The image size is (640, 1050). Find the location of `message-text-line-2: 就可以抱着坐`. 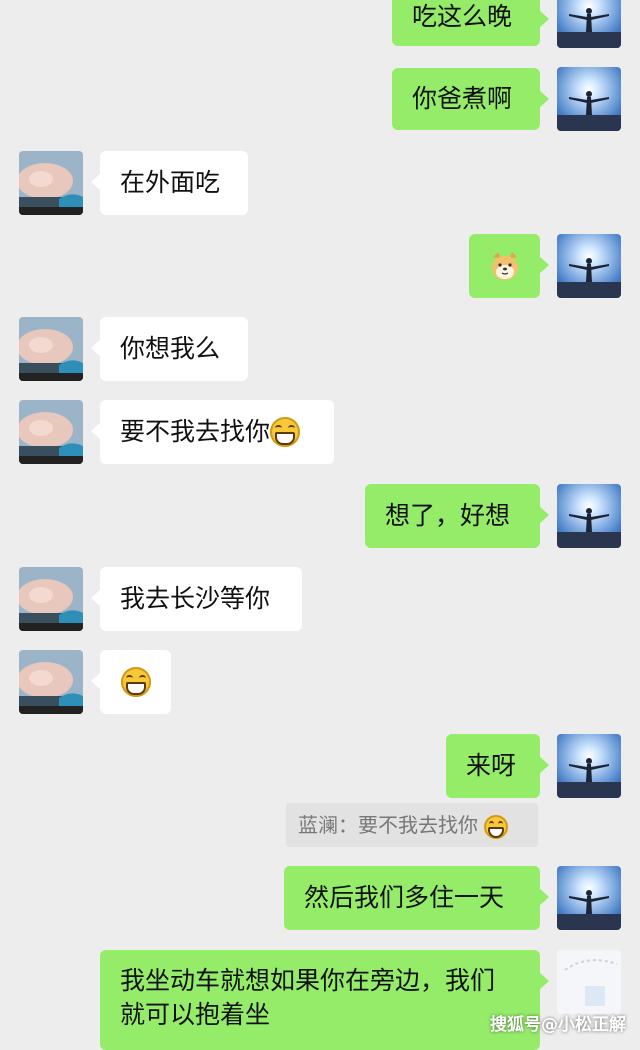

message-text-line-2: 就可以抱着坐 is located at coordinates (195, 1014).